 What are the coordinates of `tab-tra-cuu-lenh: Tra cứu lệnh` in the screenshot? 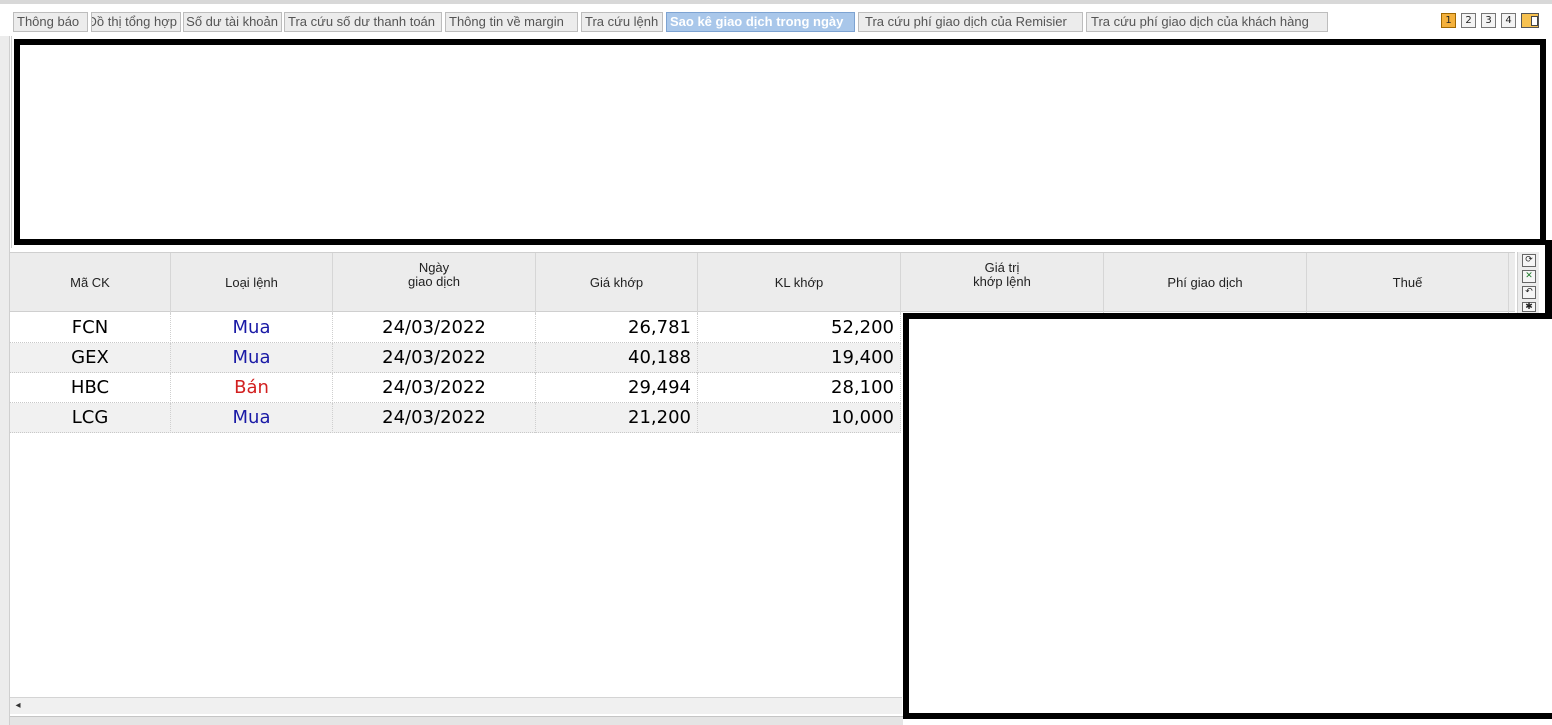 It's located at (622, 22).